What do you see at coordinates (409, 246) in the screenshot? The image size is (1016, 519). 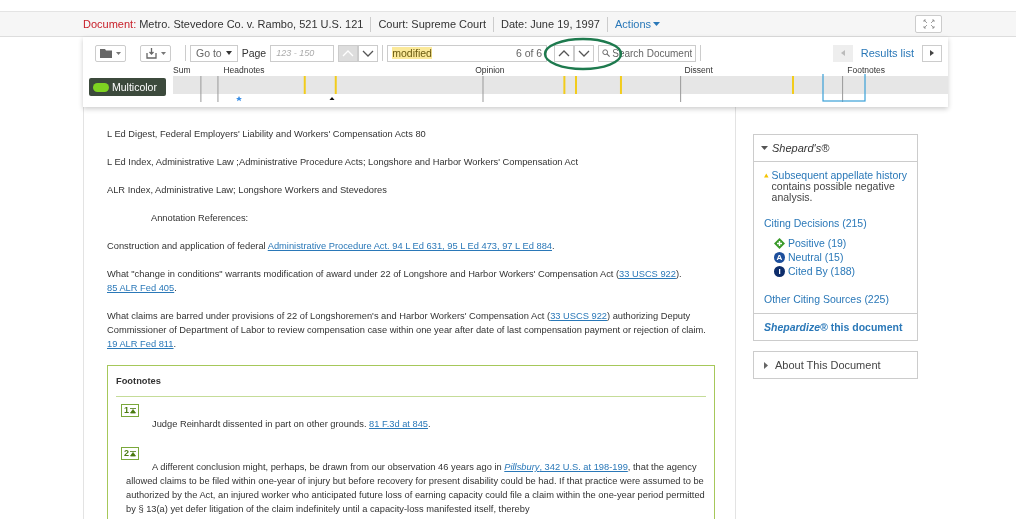 I see `citation-link: Administrative Procedure Act. 94 L Ed 631, 95 L Ed 473, 97 L Ed 884` at bounding box center [409, 246].